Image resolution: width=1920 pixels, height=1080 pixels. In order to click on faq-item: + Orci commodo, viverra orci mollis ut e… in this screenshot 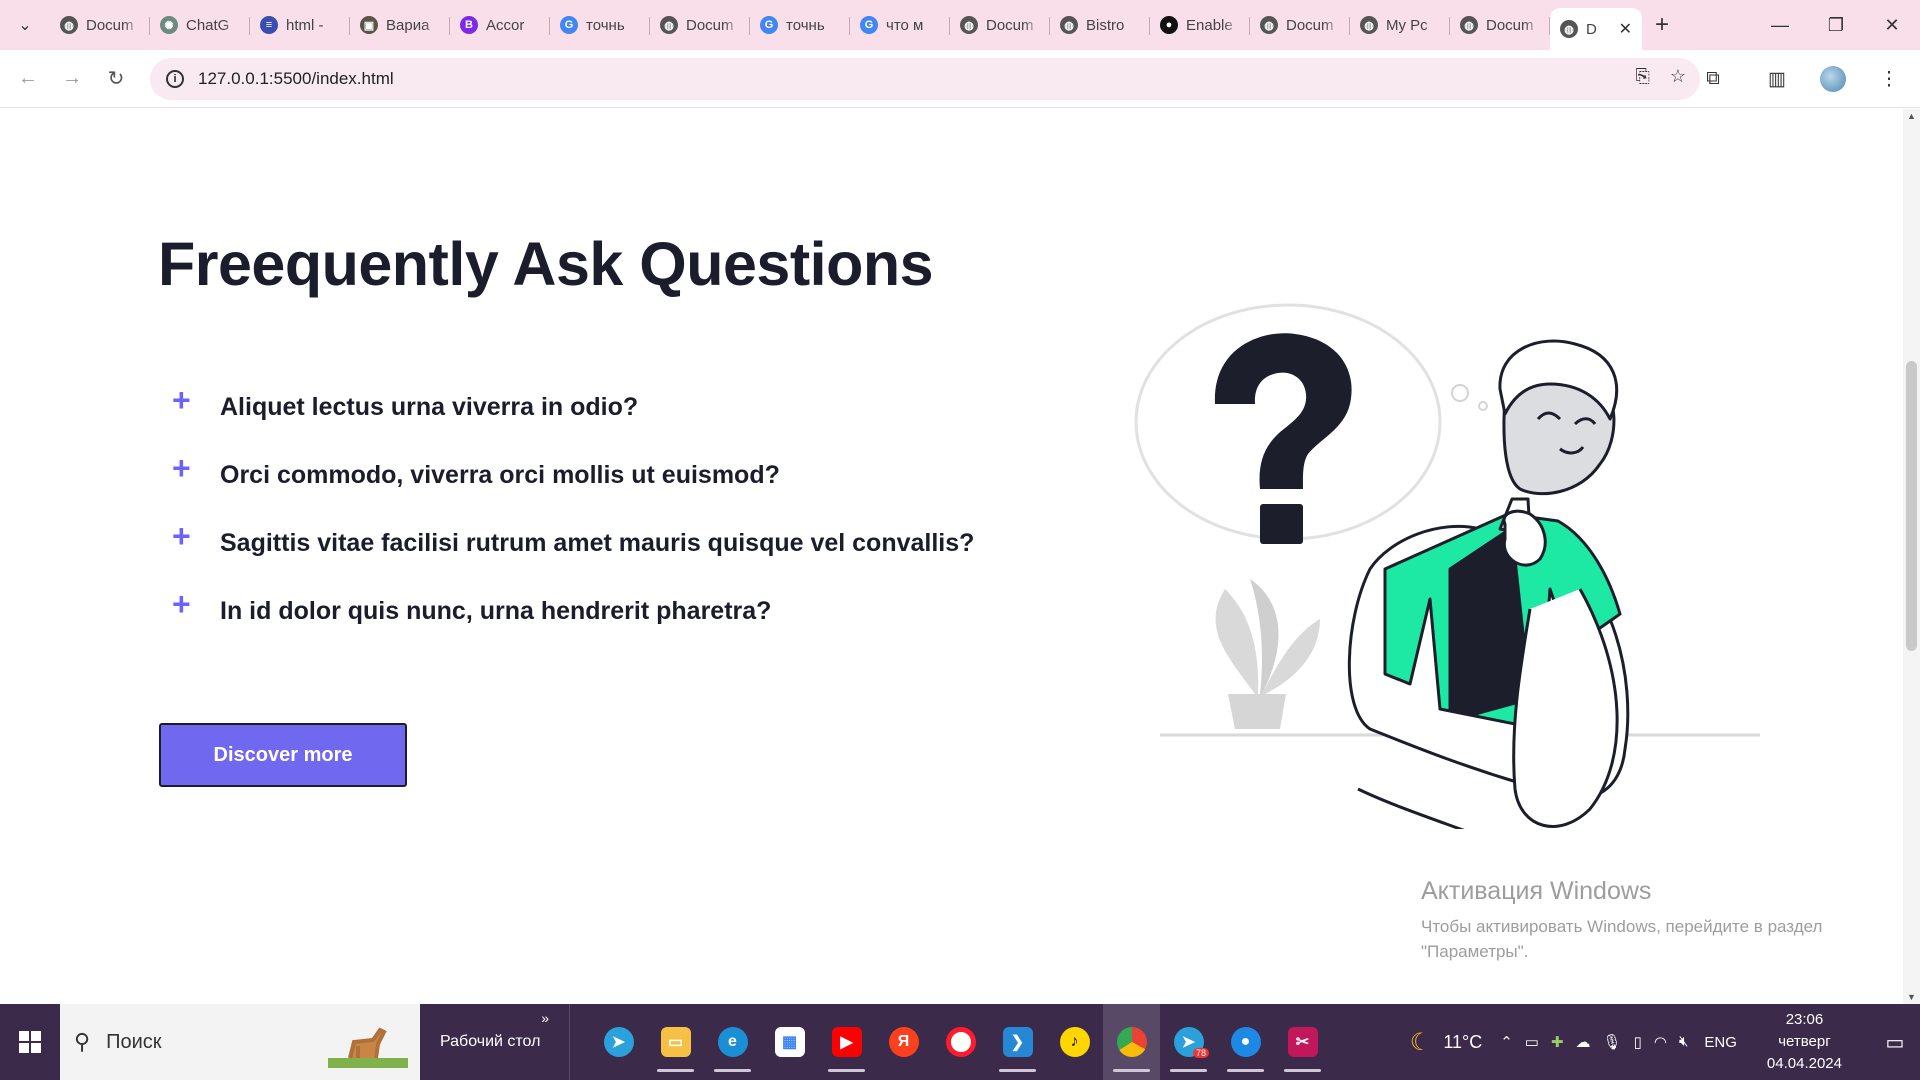, I will do `click(622, 487)`.